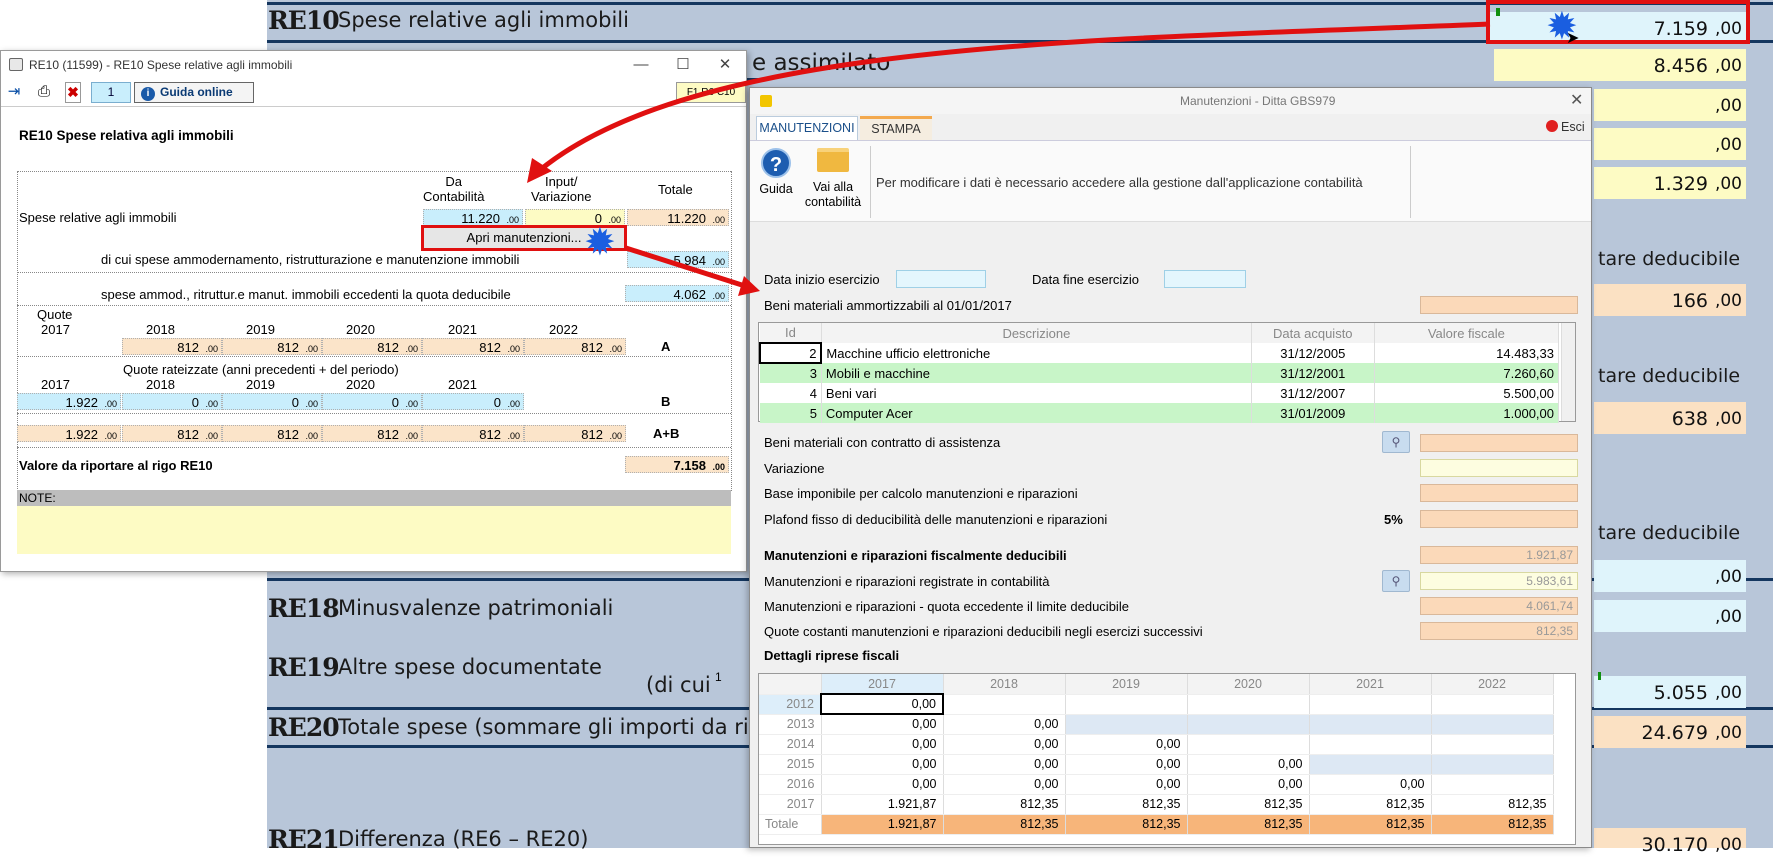 The height and width of the screenshot is (862, 1773). Describe the element at coordinates (1573, 38) in the screenshot. I see `cursor-icon: ➤` at that location.